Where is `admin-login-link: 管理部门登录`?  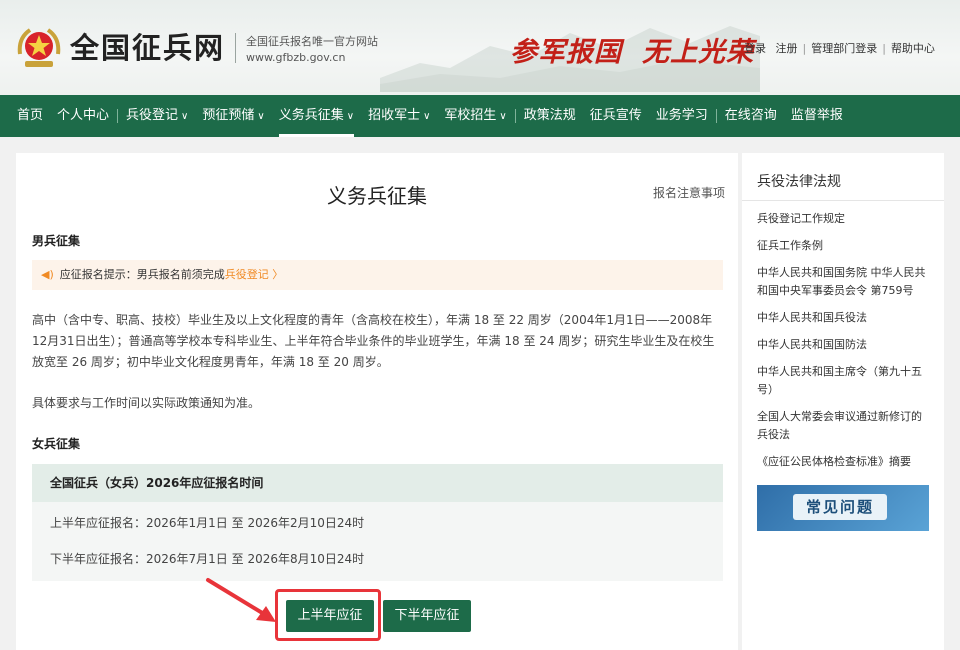
admin-login-link: 管理部门登录 is located at coordinates (844, 48).